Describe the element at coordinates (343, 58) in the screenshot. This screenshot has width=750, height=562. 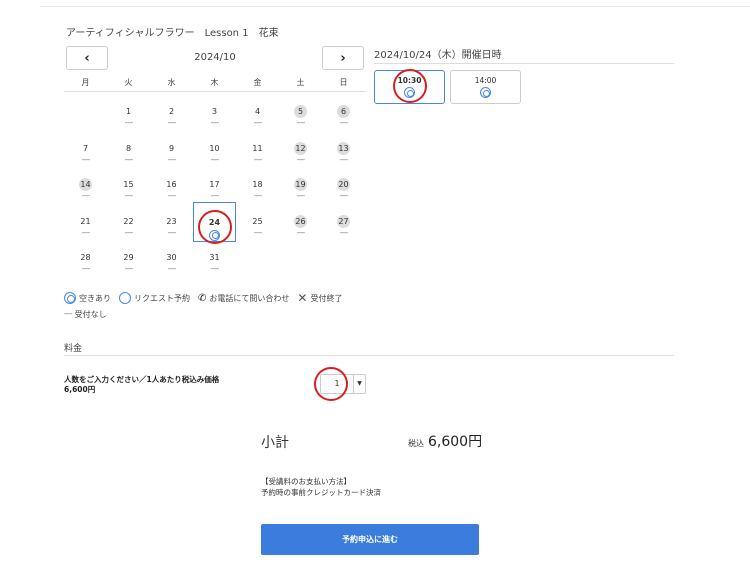
I see `next-month-button: ›` at that location.